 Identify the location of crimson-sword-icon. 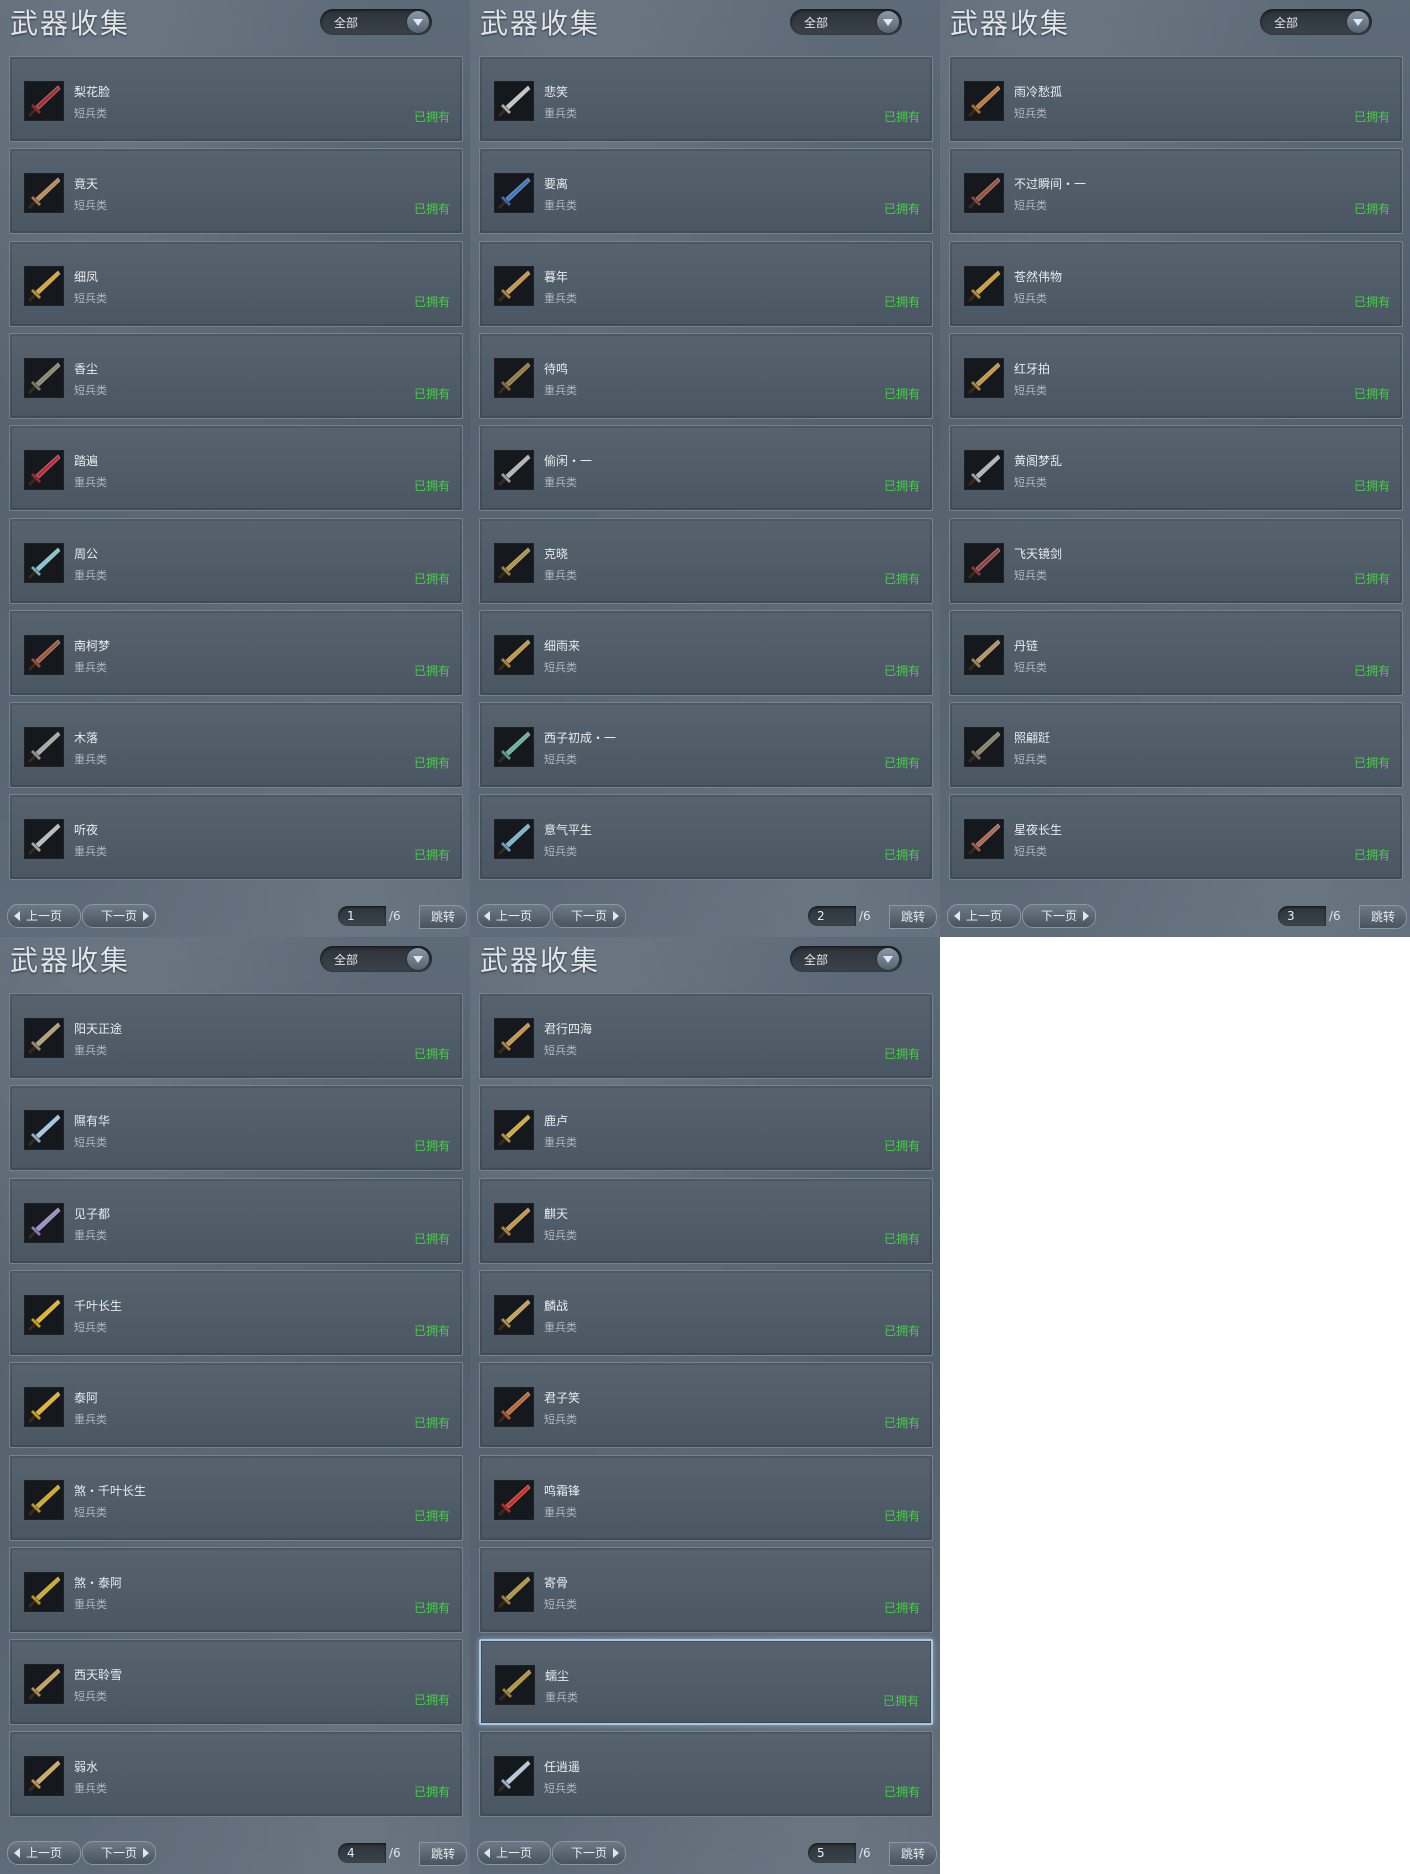
(984, 839).